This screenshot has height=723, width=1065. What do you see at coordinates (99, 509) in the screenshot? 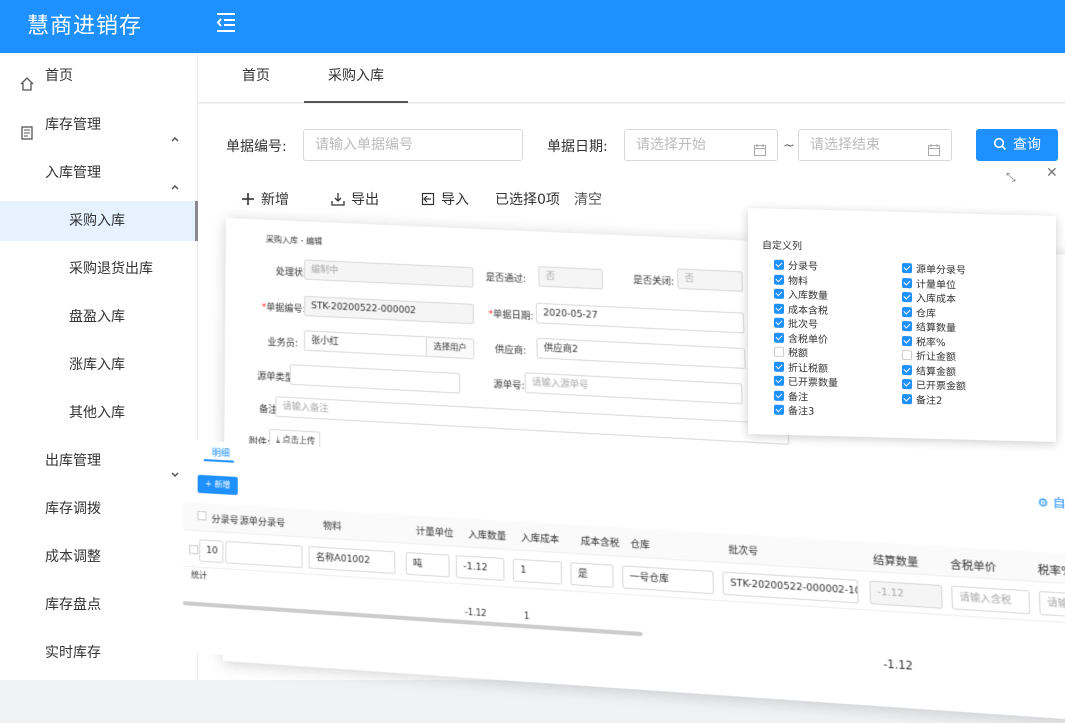
I see `sidebar-item-transfer: 库存调拨` at bounding box center [99, 509].